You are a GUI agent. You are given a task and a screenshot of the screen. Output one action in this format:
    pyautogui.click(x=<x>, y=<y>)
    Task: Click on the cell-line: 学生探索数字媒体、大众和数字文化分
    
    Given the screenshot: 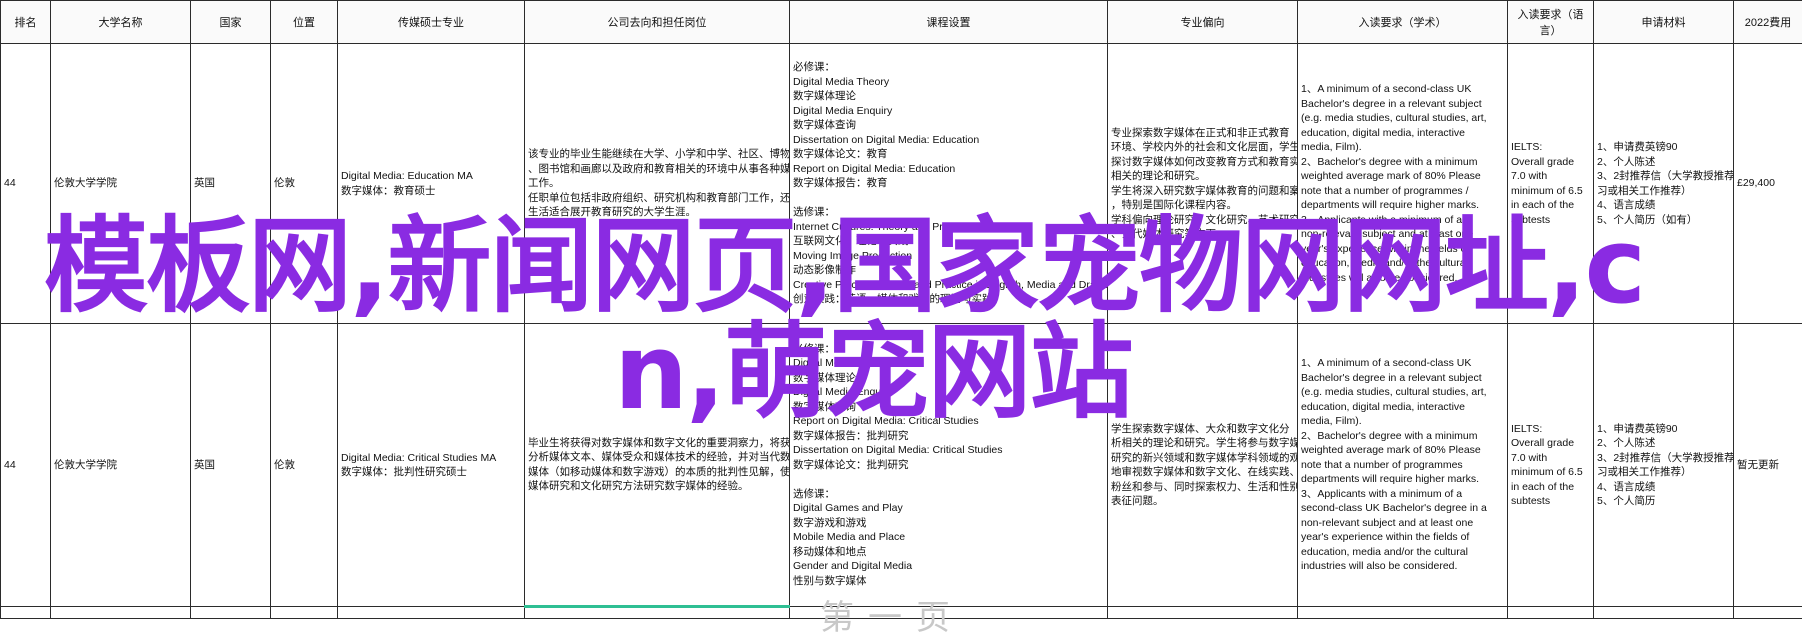 What is the action you would take?
    pyautogui.click(x=1202, y=429)
    